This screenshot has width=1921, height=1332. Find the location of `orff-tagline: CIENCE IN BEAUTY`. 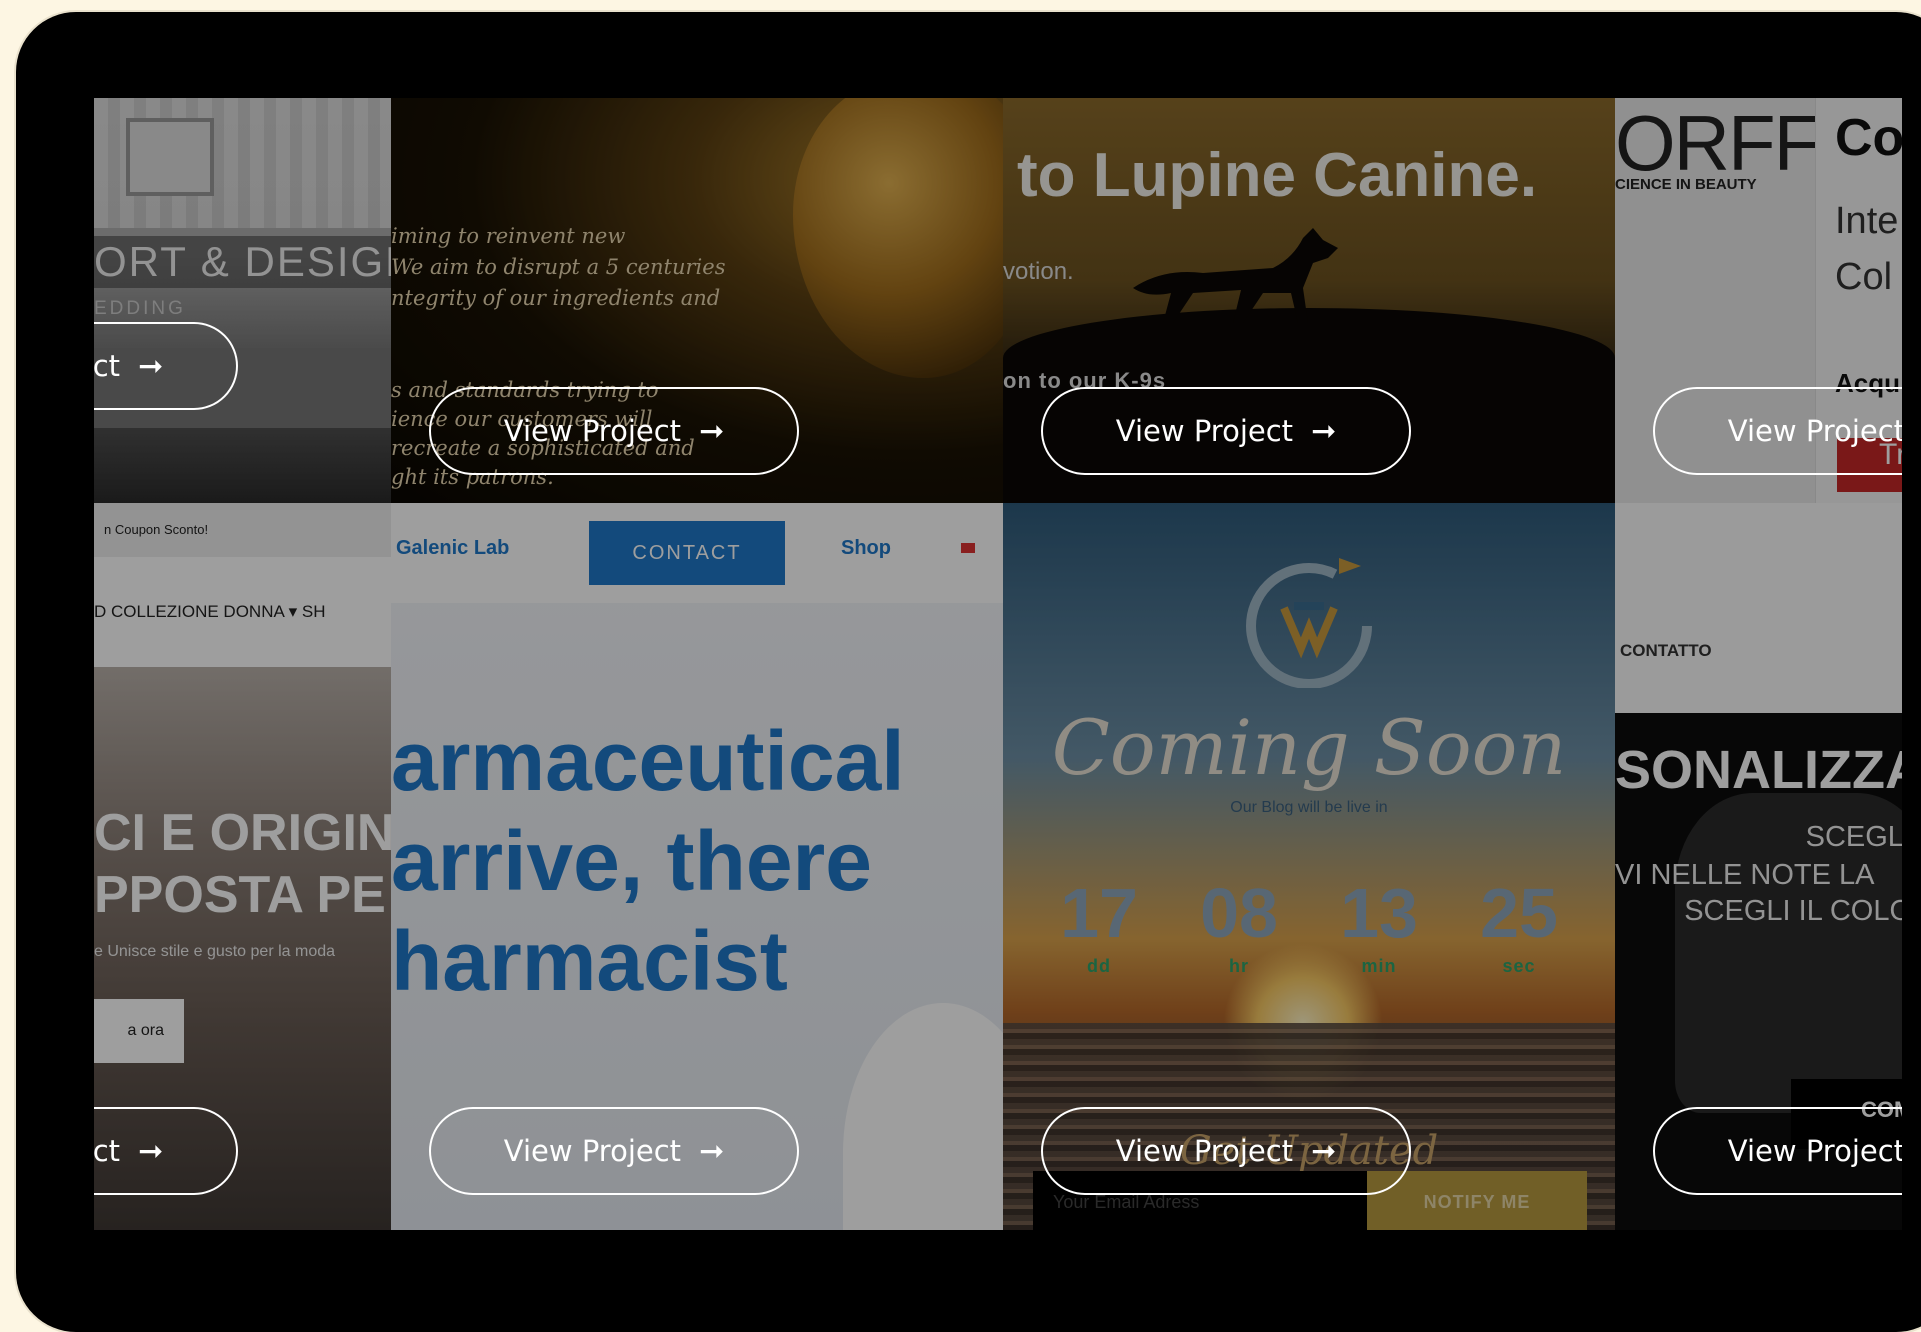

orff-tagline: CIENCE IN BEAUTY is located at coordinates (1686, 184).